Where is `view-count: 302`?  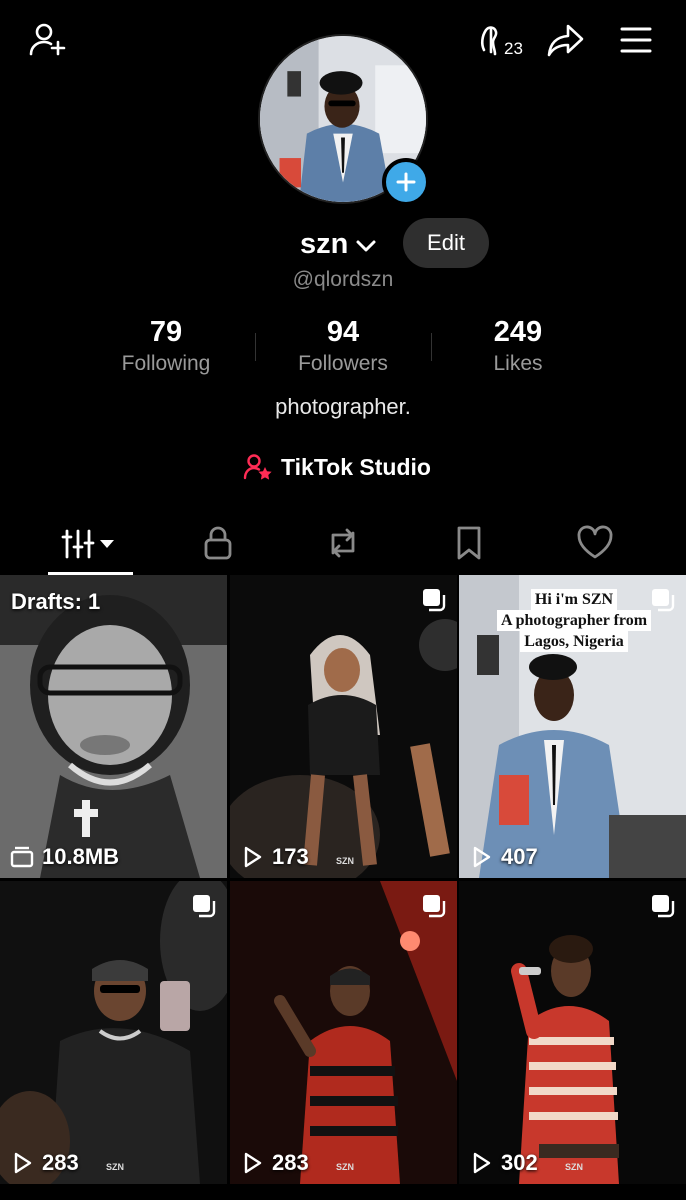 view-count: 302 is located at coordinates (503, 1163).